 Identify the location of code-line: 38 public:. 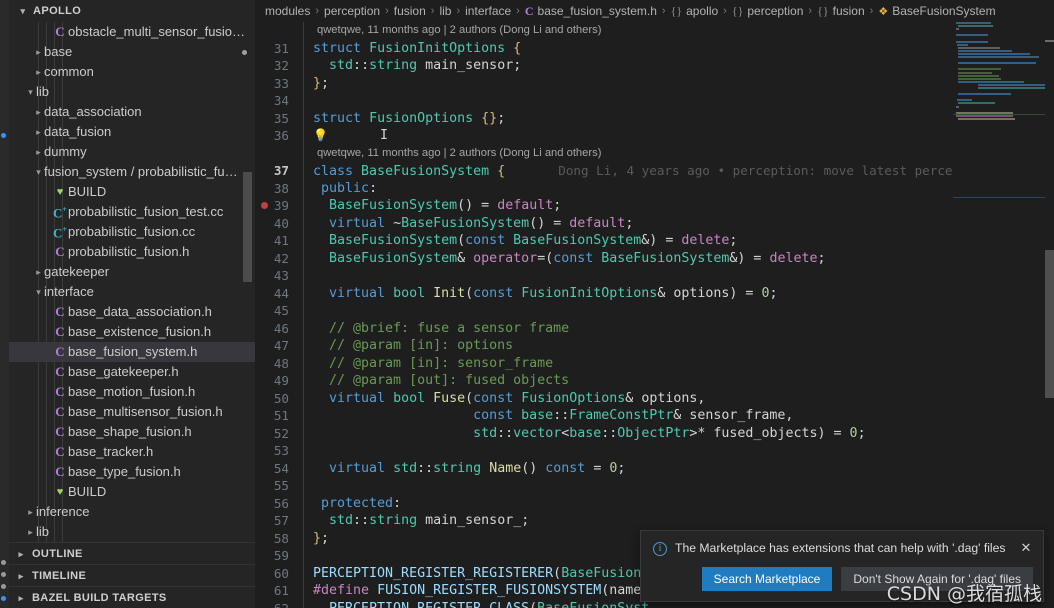
(654, 189).